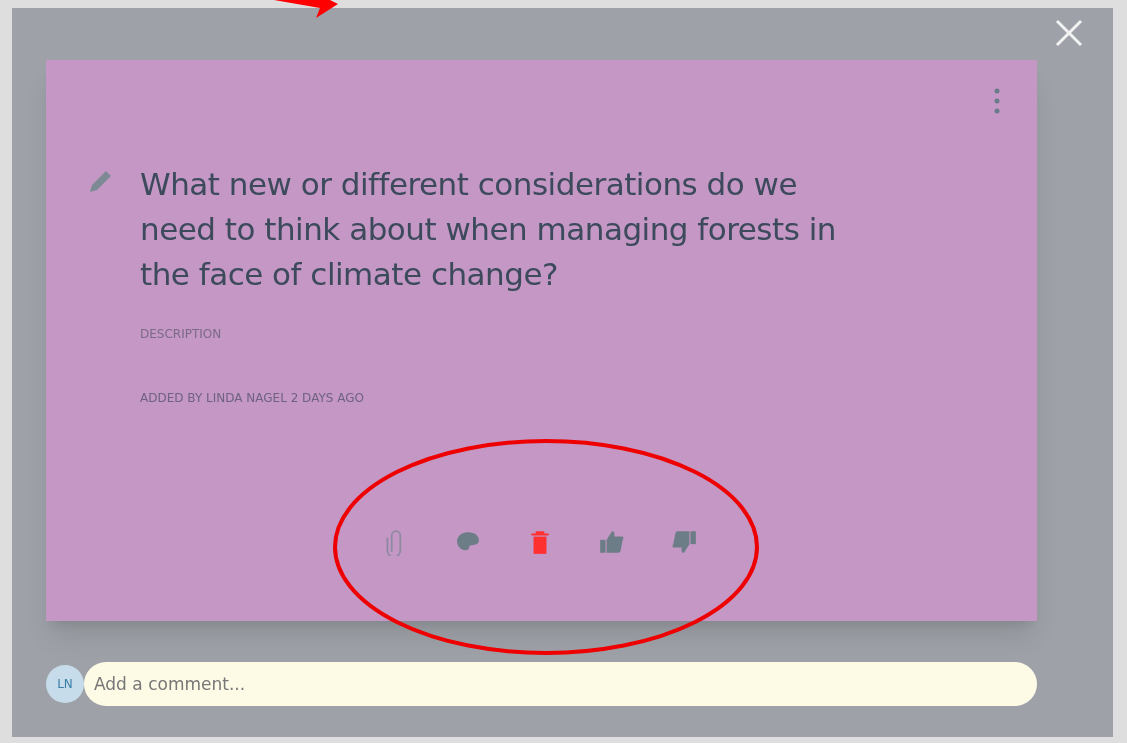 Image resolution: width=1127 pixels, height=743 pixels. What do you see at coordinates (101, 181) in the screenshot?
I see `pencil-icon` at bounding box center [101, 181].